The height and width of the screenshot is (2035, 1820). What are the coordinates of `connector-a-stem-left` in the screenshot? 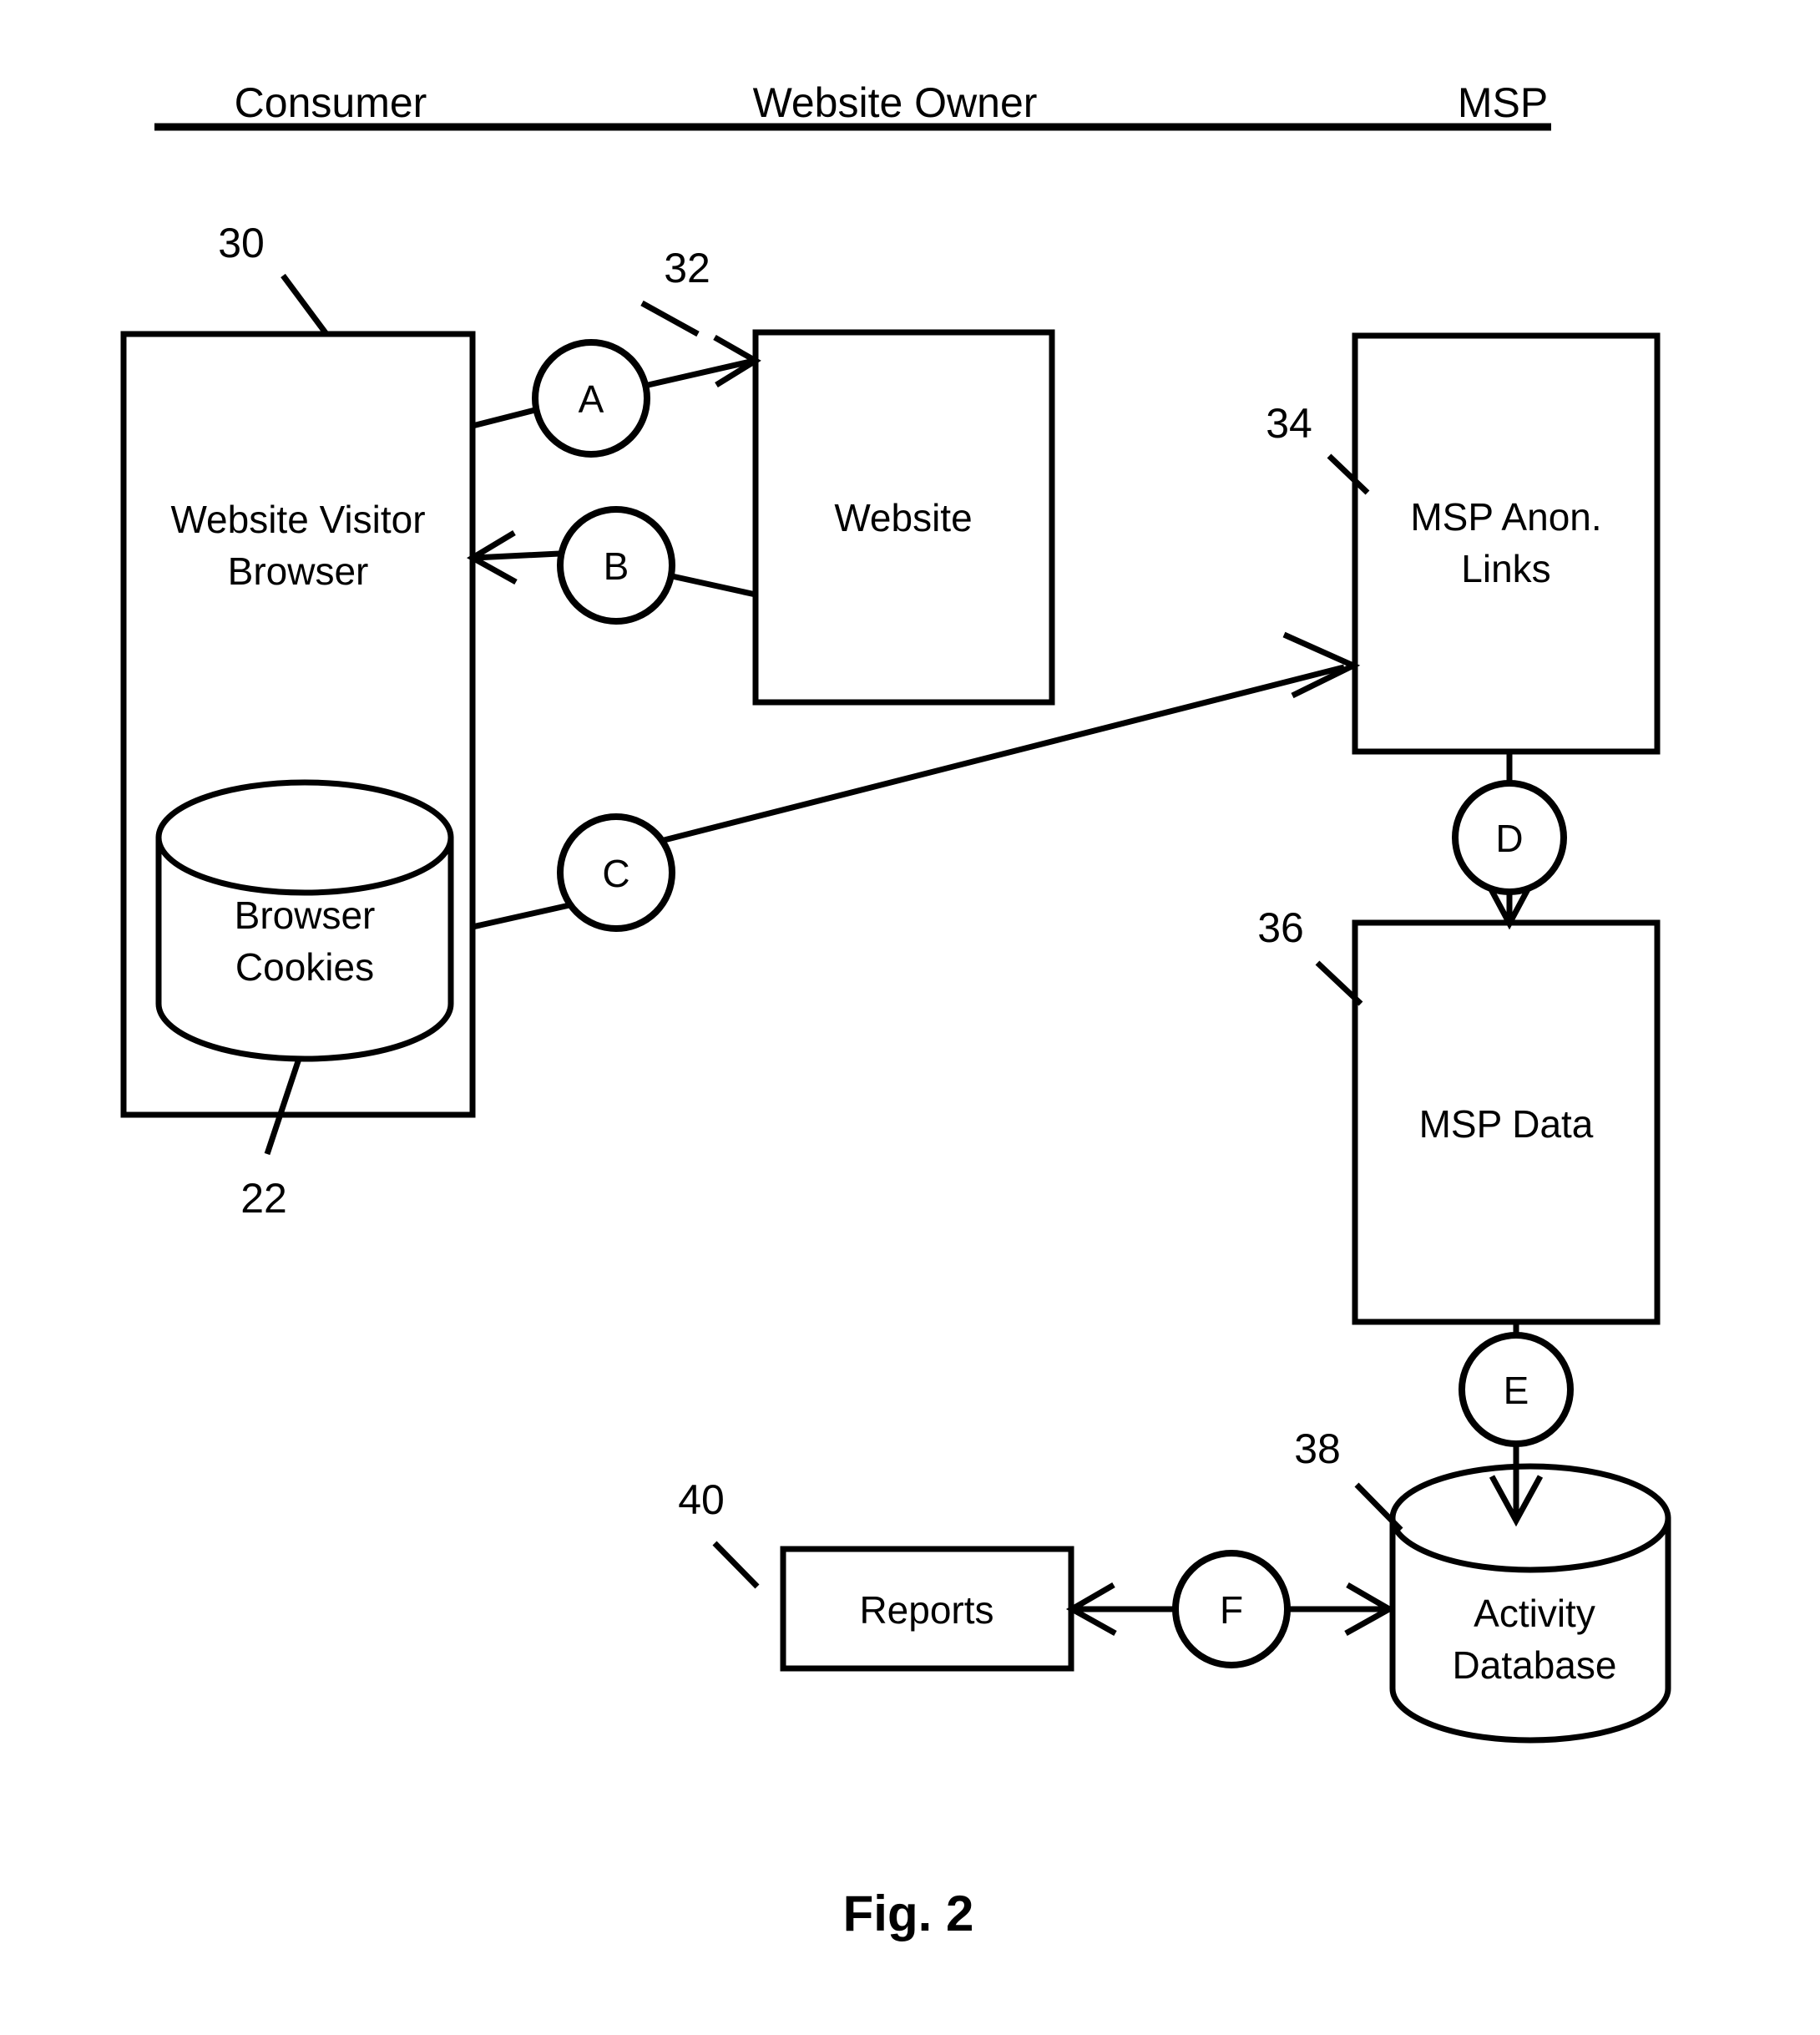 It's located at (505, 417).